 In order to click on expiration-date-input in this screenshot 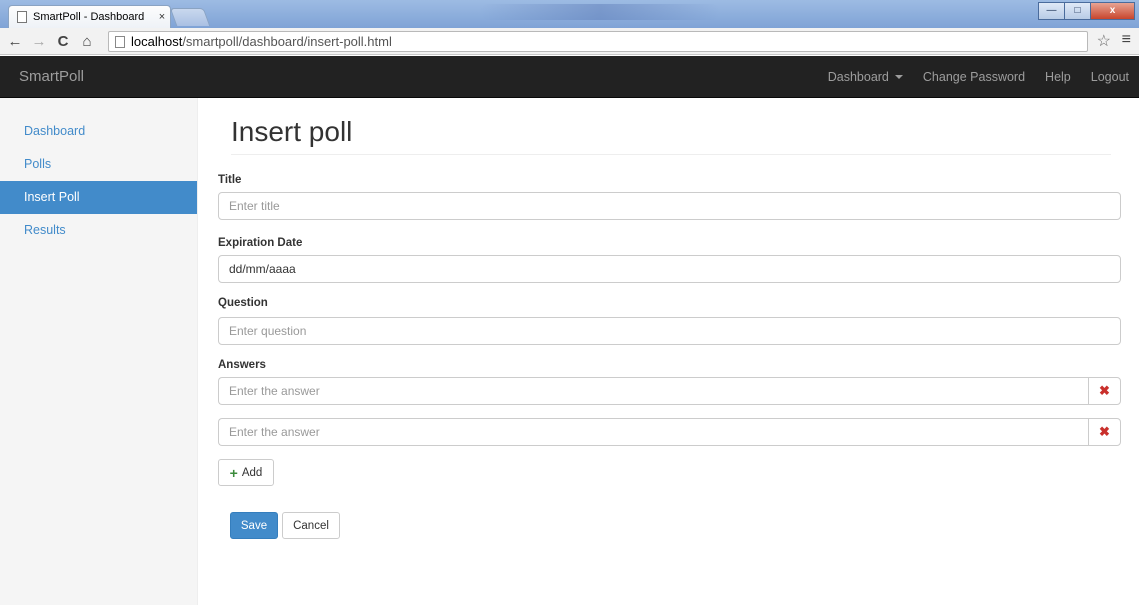, I will do `click(669, 269)`.